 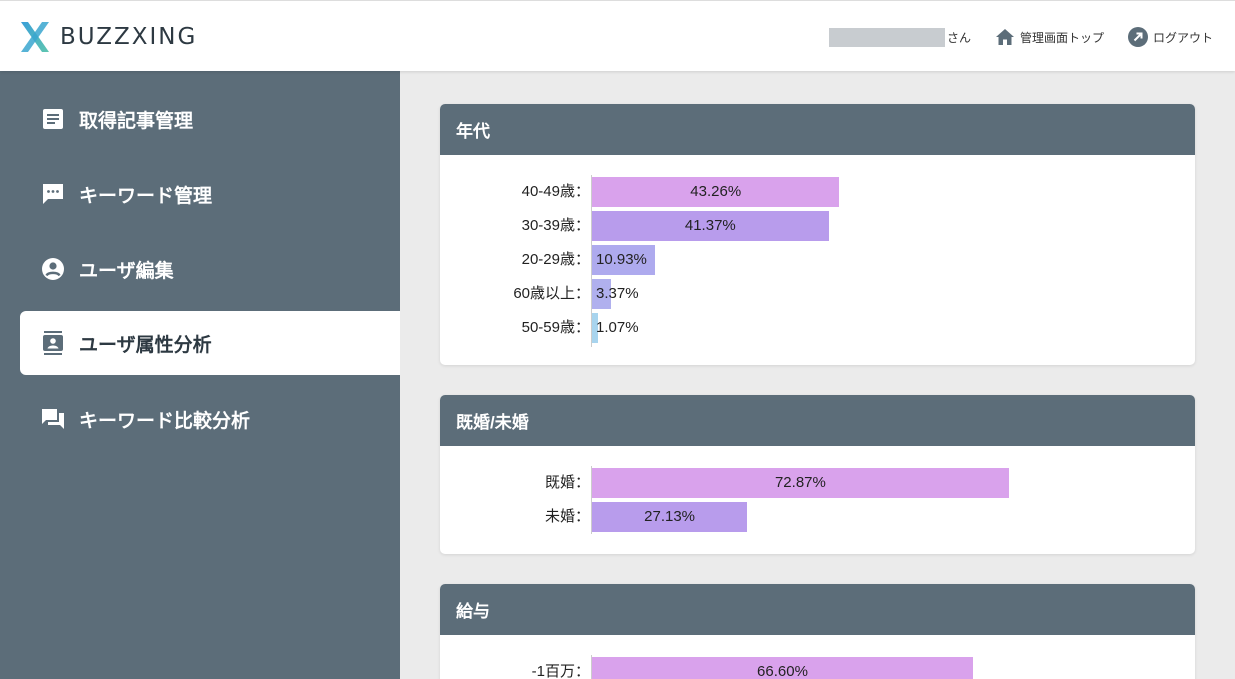 What do you see at coordinates (670, 516) in the screenshot?
I see `marital-bar-value: 27.13%` at bounding box center [670, 516].